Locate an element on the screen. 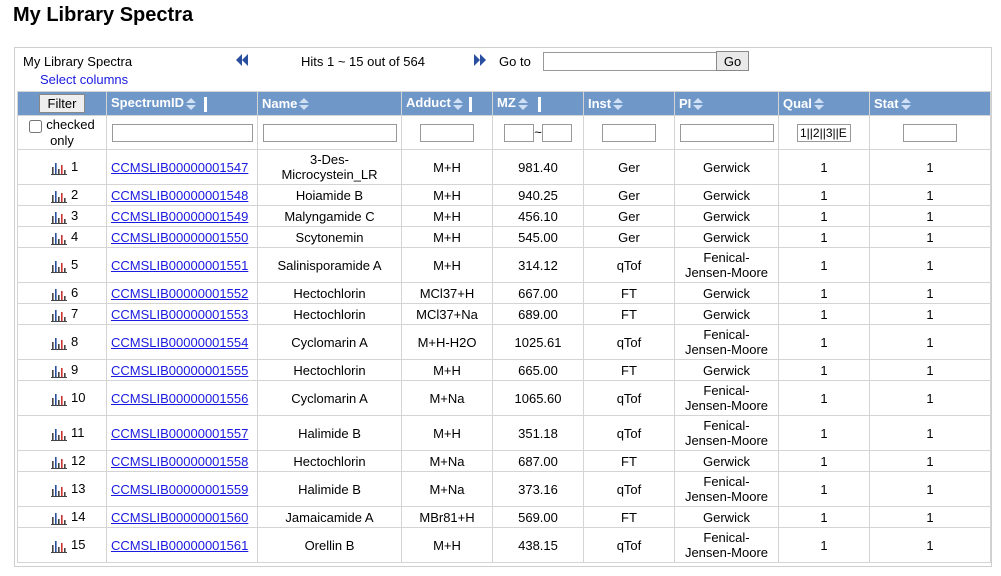 Image resolution: width=1001 pixels, height=576 pixels. qual-filter-input is located at coordinates (824, 132).